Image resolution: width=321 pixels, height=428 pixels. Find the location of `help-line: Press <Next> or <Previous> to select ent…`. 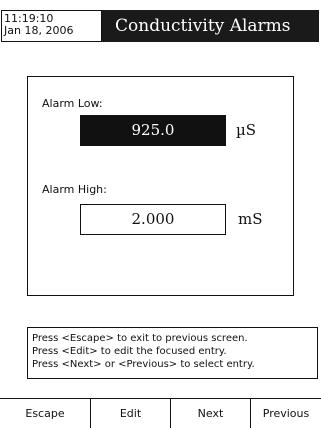

help-line: Press <Next> or <Previous> to select ent… is located at coordinates (143, 364).